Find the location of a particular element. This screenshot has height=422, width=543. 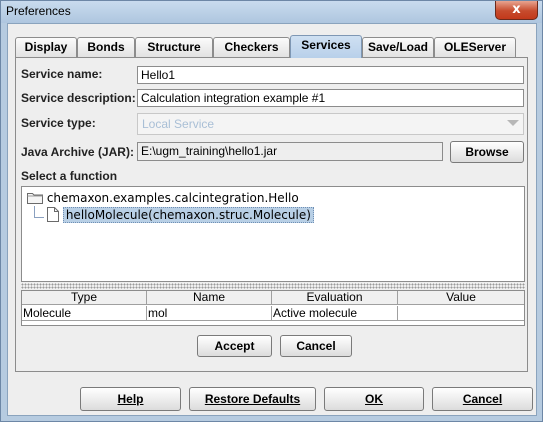

tab-label: Checkers is located at coordinates (251, 47).